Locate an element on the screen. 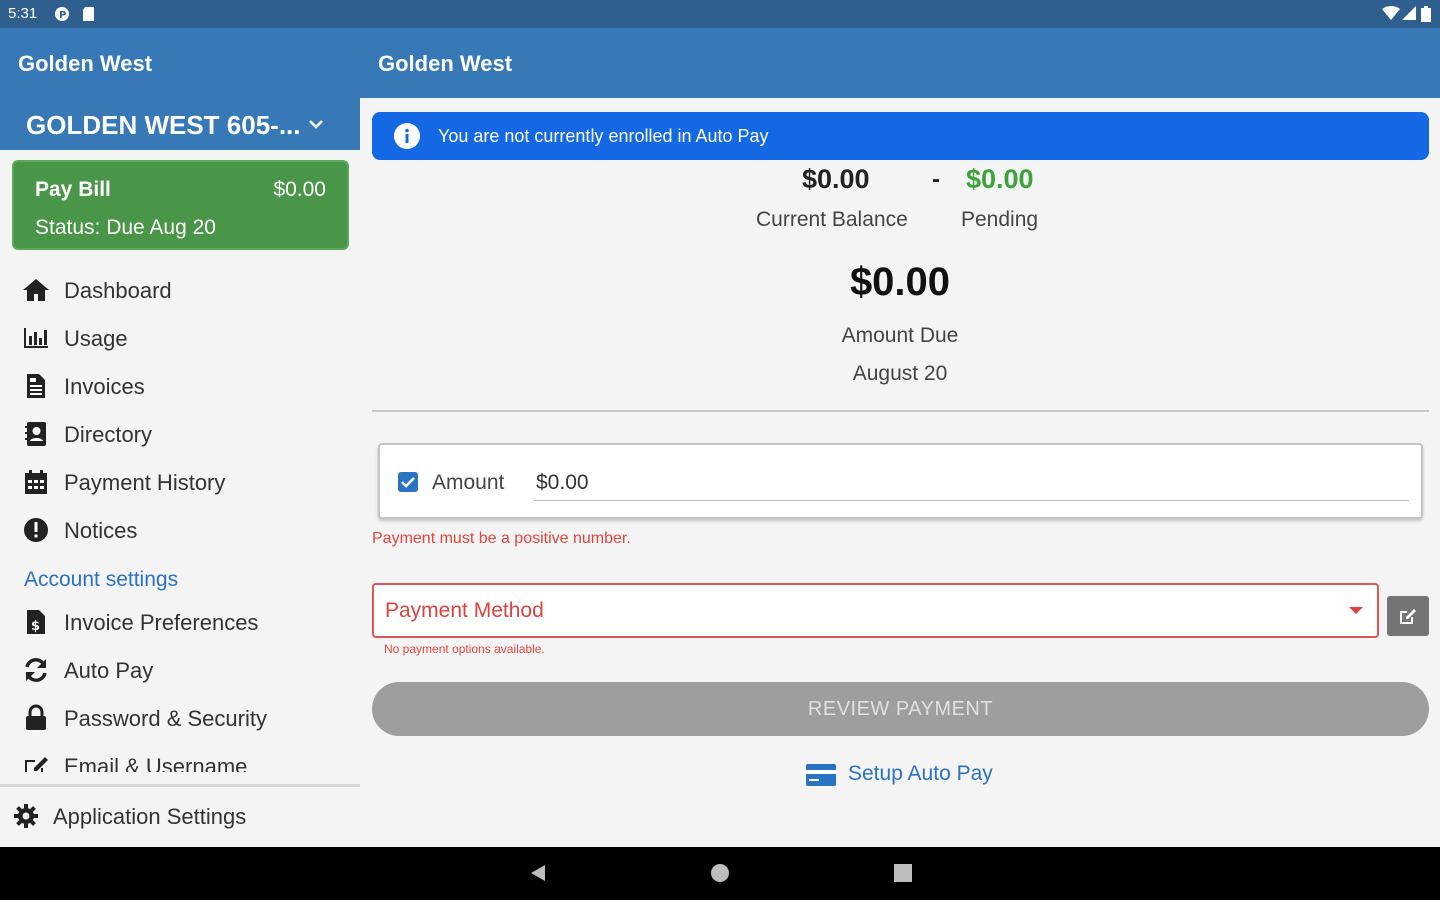 This screenshot has height=900, width=1440. sidebar-item-invoice-preferences: $ Invoice Preferences is located at coordinates (180, 622).